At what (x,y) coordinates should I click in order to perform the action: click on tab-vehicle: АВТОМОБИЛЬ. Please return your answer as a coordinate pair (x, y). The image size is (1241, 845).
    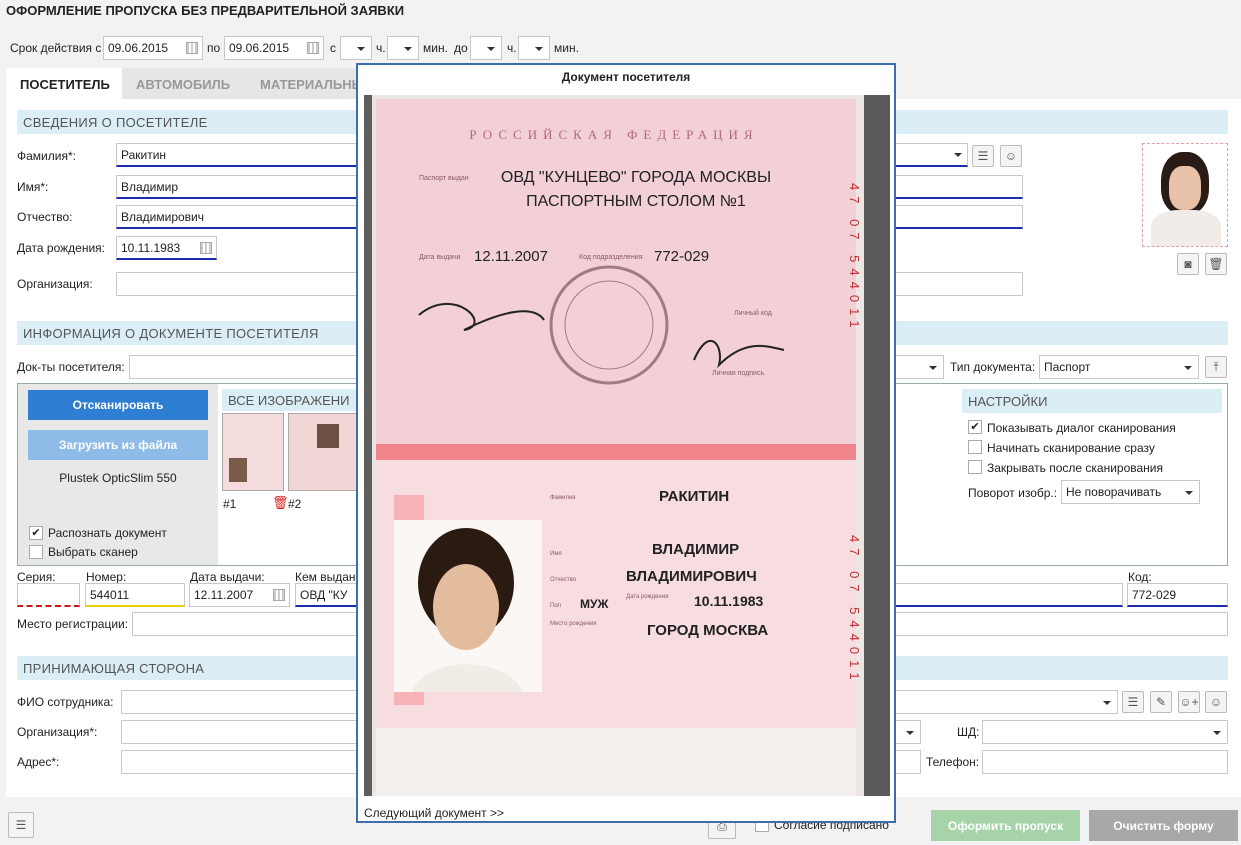
    Looking at the image, I should click on (184, 83).